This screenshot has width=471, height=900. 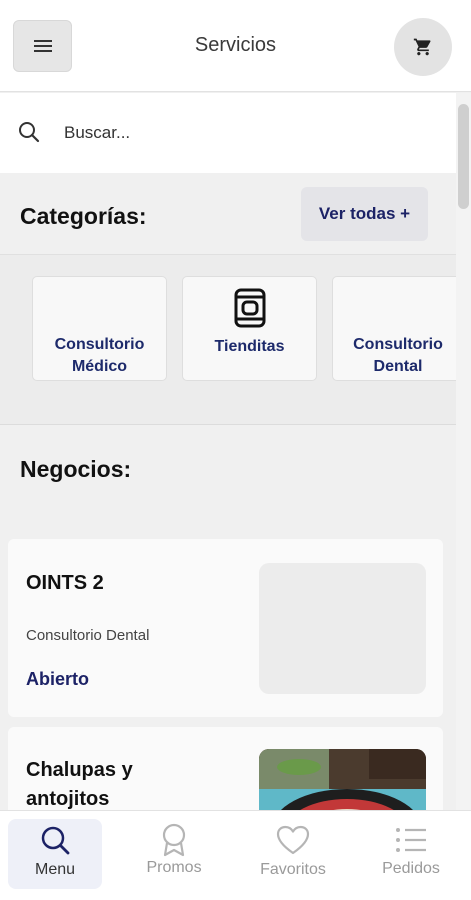 I want to click on cart-icon, so click(x=422, y=47).